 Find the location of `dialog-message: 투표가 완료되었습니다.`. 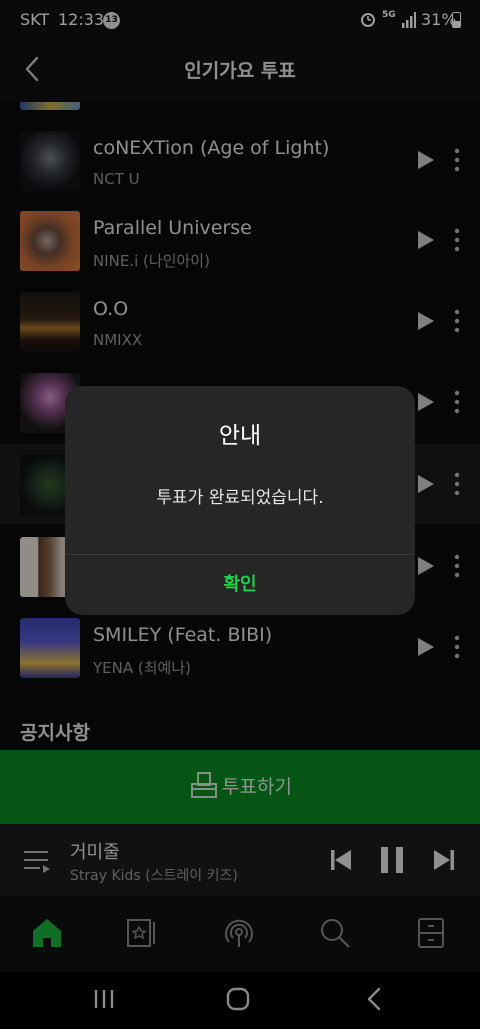

dialog-message: 투표가 완료되었습니다. is located at coordinates (240, 498).